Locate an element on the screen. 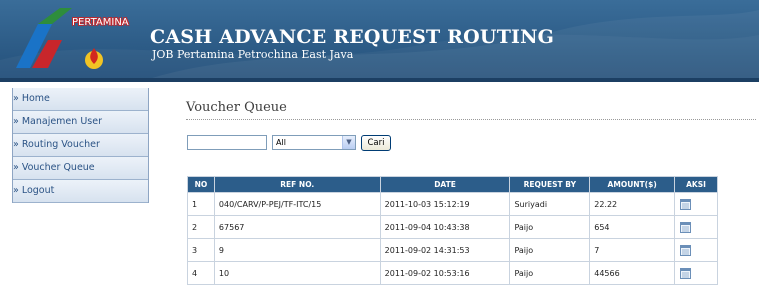 This screenshot has width=759, height=289. cell-ref-no: 67567 is located at coordinates (297, 227).